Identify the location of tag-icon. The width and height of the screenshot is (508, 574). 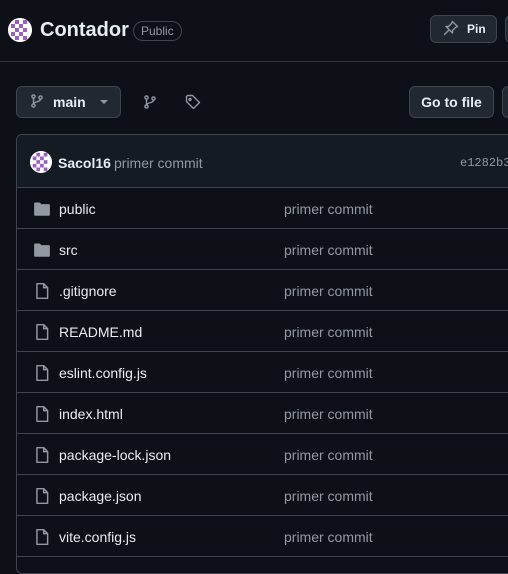
(193, 104).